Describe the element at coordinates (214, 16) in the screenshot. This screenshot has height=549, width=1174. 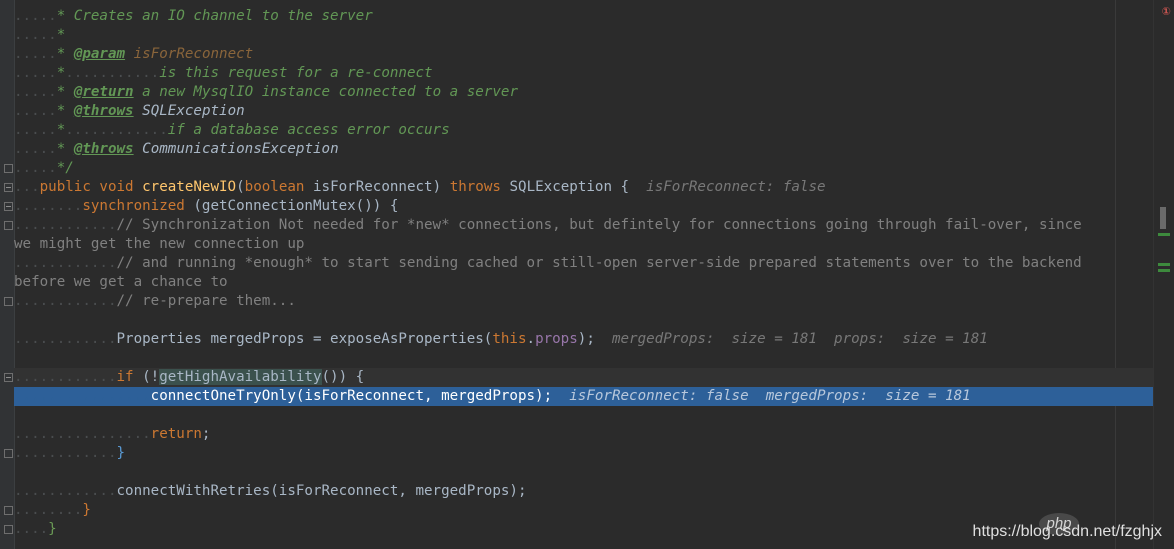
I see `doc-comment: * Creates an IO channel to the server` at that location.